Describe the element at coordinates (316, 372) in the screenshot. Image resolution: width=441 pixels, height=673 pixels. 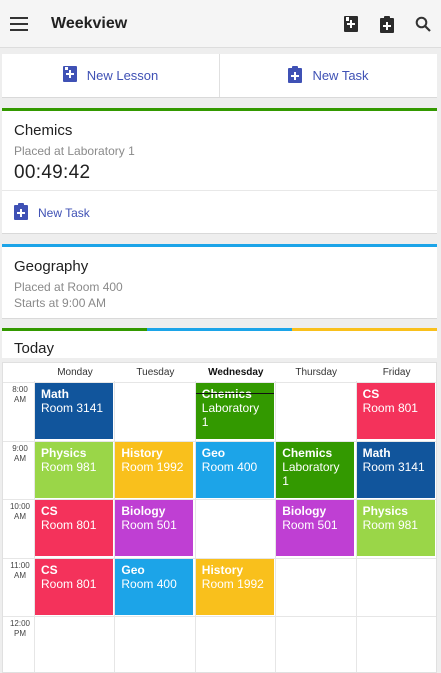
I see `day-header-thursday: Thursday` at that location.